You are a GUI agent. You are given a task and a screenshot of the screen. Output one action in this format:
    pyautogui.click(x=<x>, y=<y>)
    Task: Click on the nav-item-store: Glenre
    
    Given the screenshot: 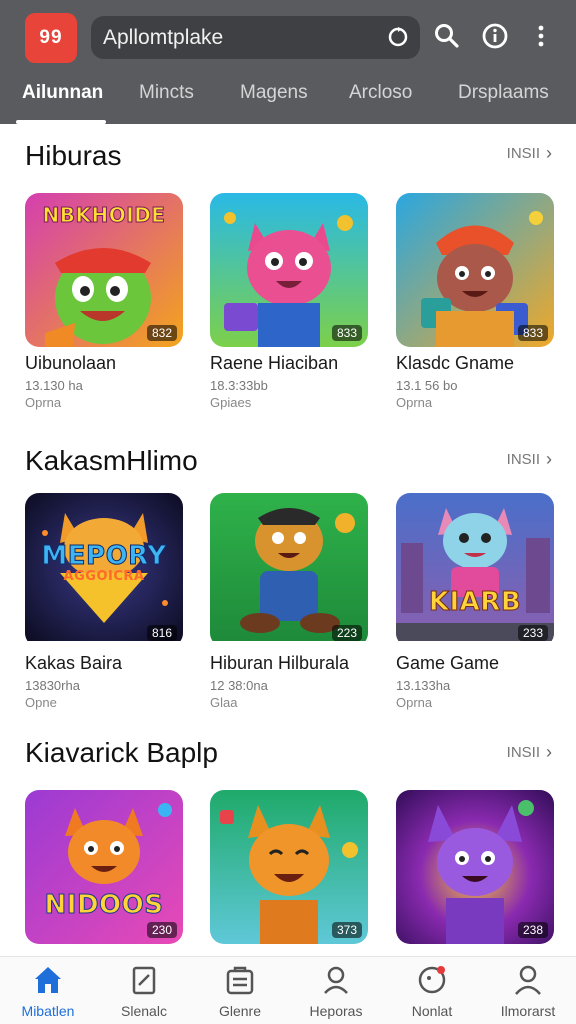 What is the action you would take?
    pyautogui.click(x=240, y=991)
    